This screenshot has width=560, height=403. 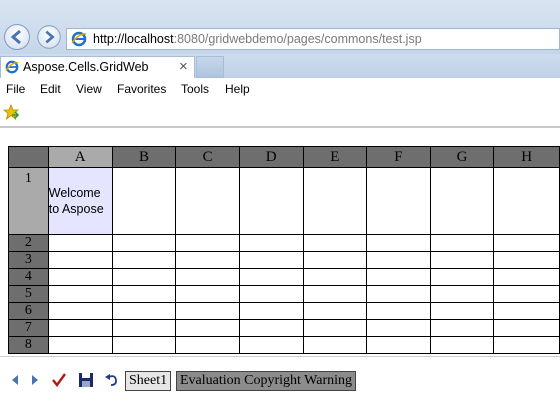 What do you see at coordinates (11, 112) in the screenshot?
I see `favorites-star-icon` at bounding box center [11, 112].